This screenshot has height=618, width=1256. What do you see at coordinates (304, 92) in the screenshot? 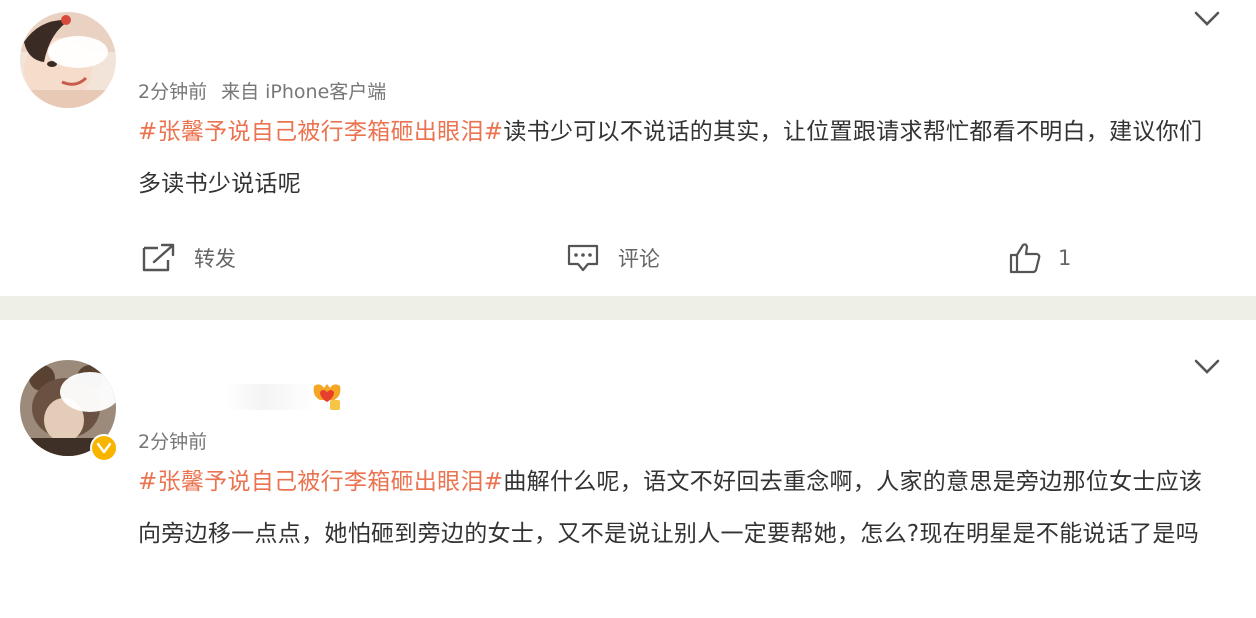
I see `post-source: 来自 iPhone客户端` at bounding box center [304, 92].